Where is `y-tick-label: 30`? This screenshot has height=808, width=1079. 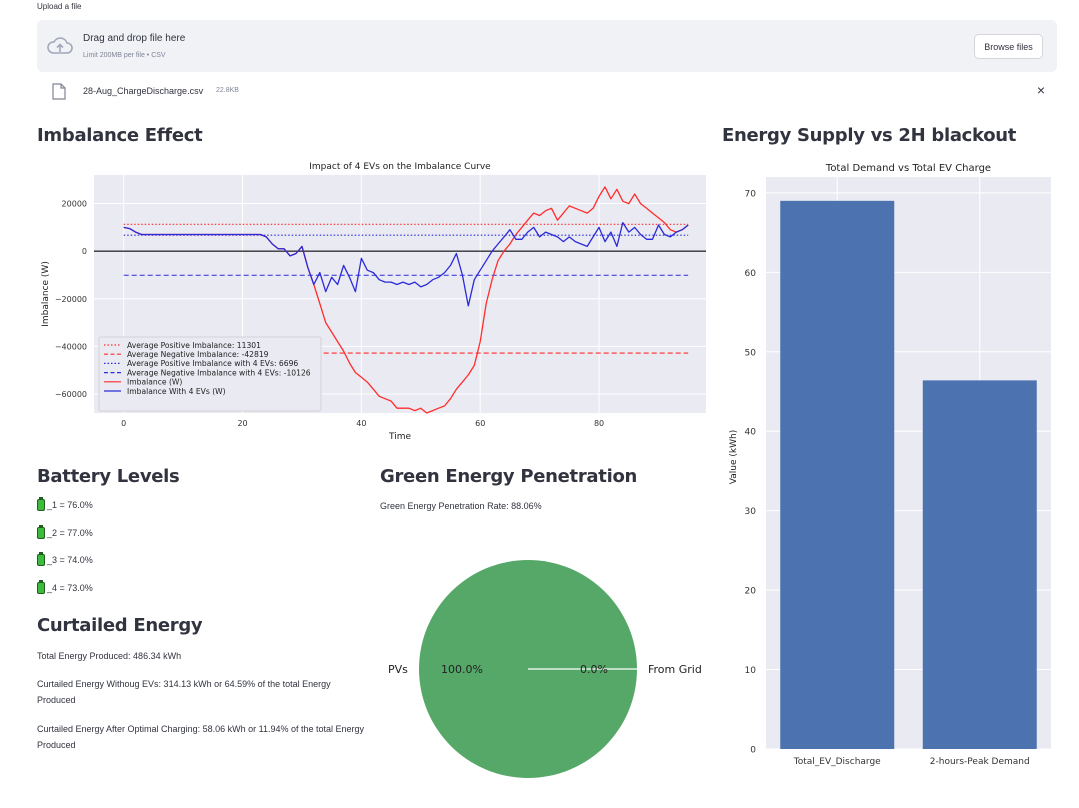
y-tick-label: 30 is located at coordinates (751, 512).